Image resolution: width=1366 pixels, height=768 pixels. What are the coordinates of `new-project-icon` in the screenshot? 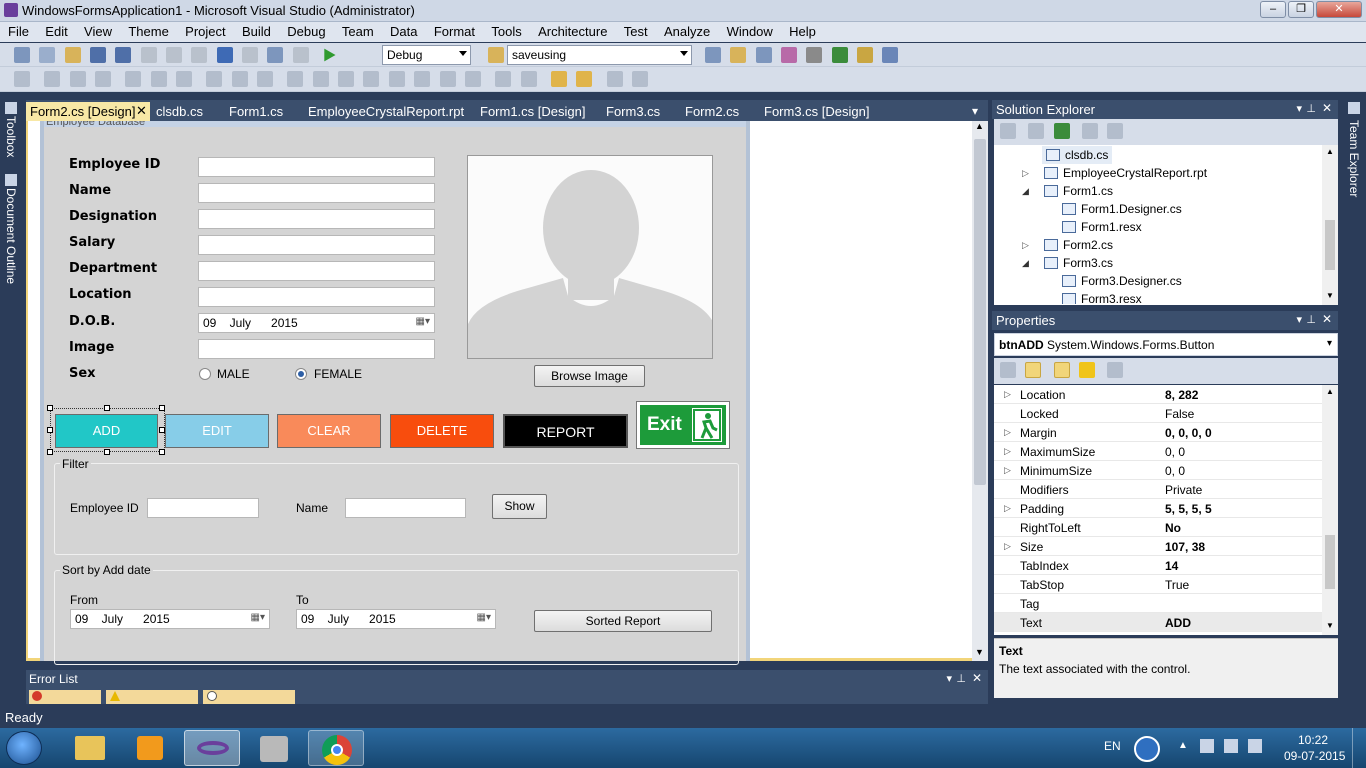 It's located at (22, 55).